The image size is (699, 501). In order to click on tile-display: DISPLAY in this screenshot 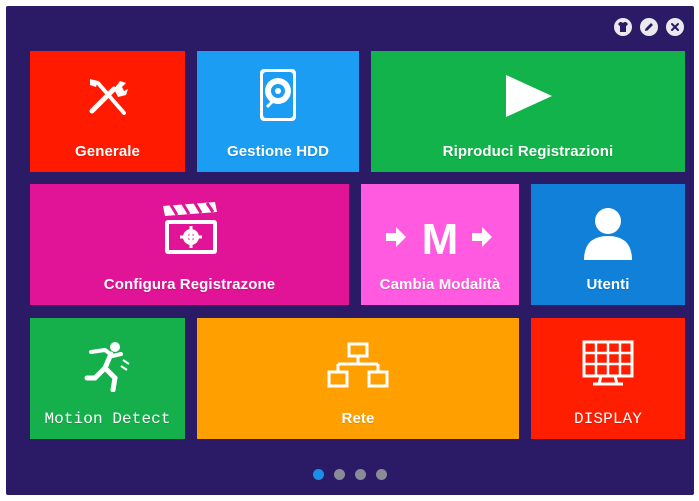, I will do `click(608, 378)`.